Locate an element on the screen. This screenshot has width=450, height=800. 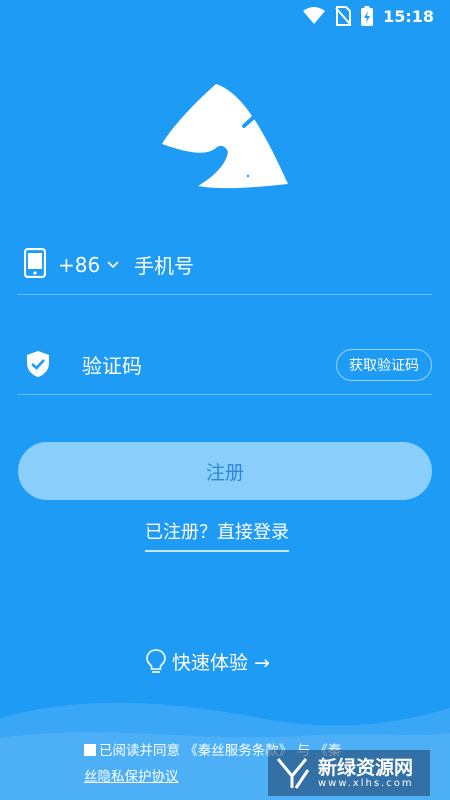
code-row: 获取验证码 is located at coordinates (225, 365).